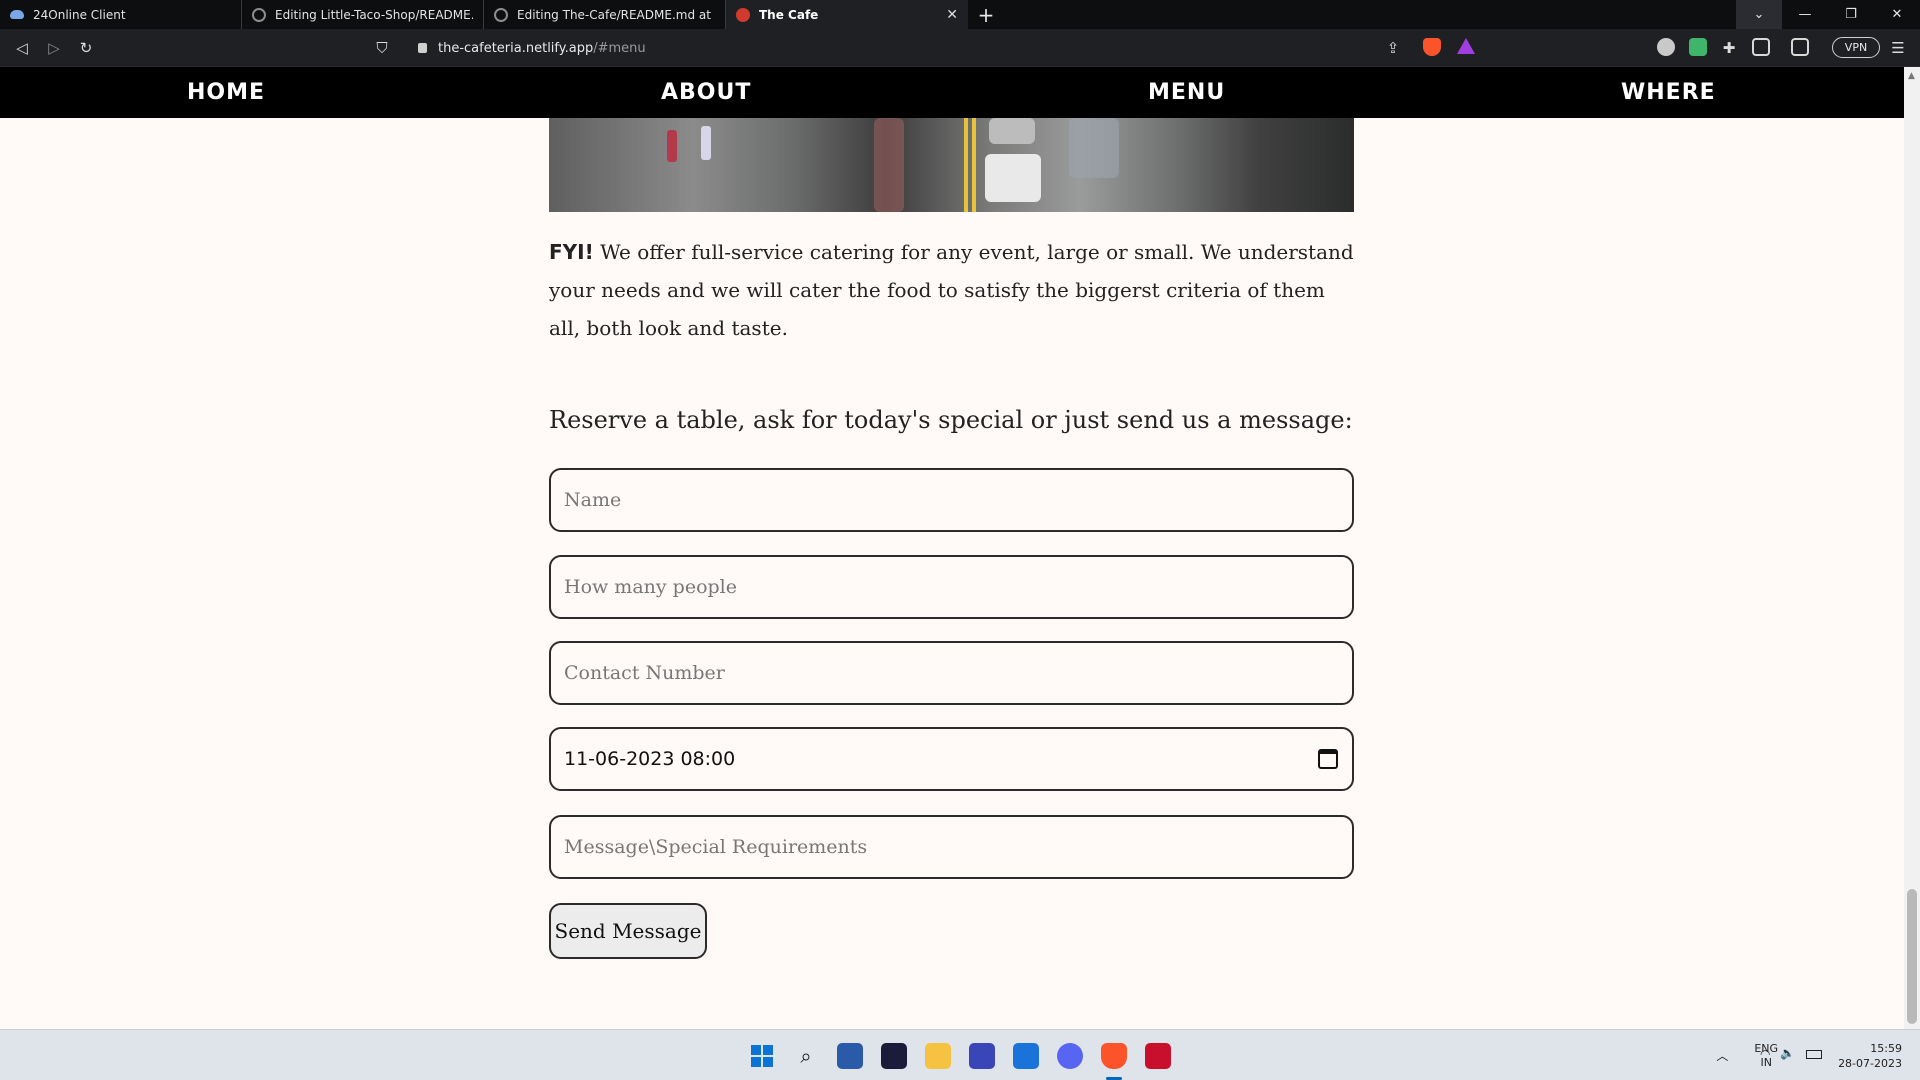  I want to click on nav-where: WHERE, so click(1668, 92).